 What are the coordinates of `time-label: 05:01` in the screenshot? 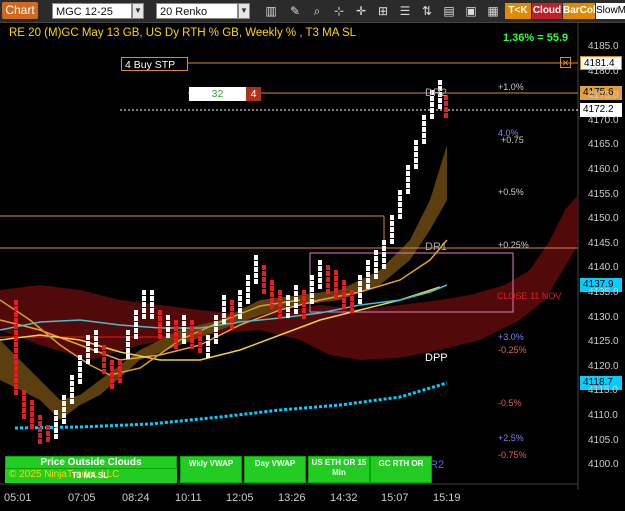 It's located at (18, 498).